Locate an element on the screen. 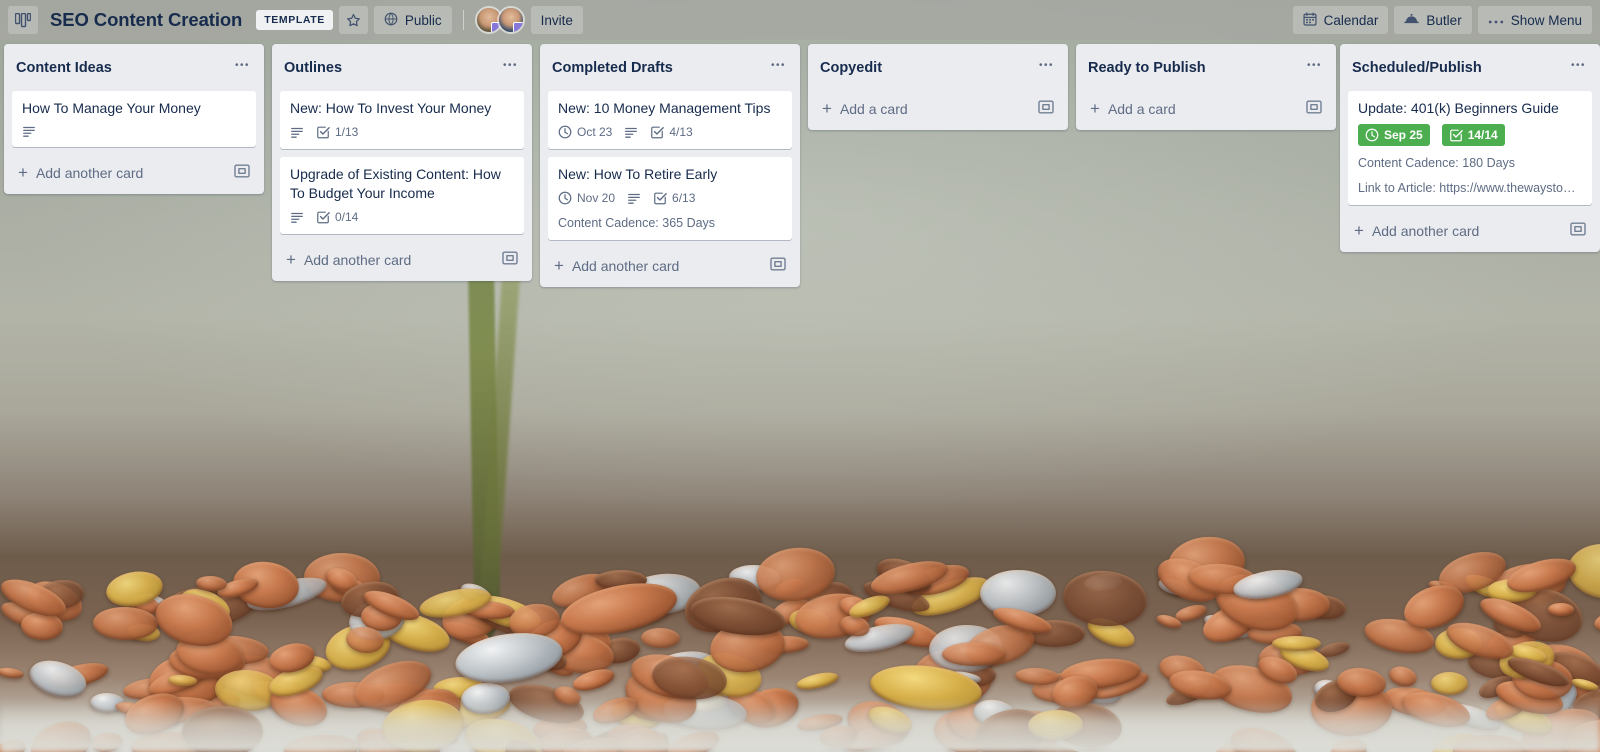 The height and width of the screenshot is (752, 1600). card-badges: Sep 25 14/14 is located at coordinates (1470, 135).